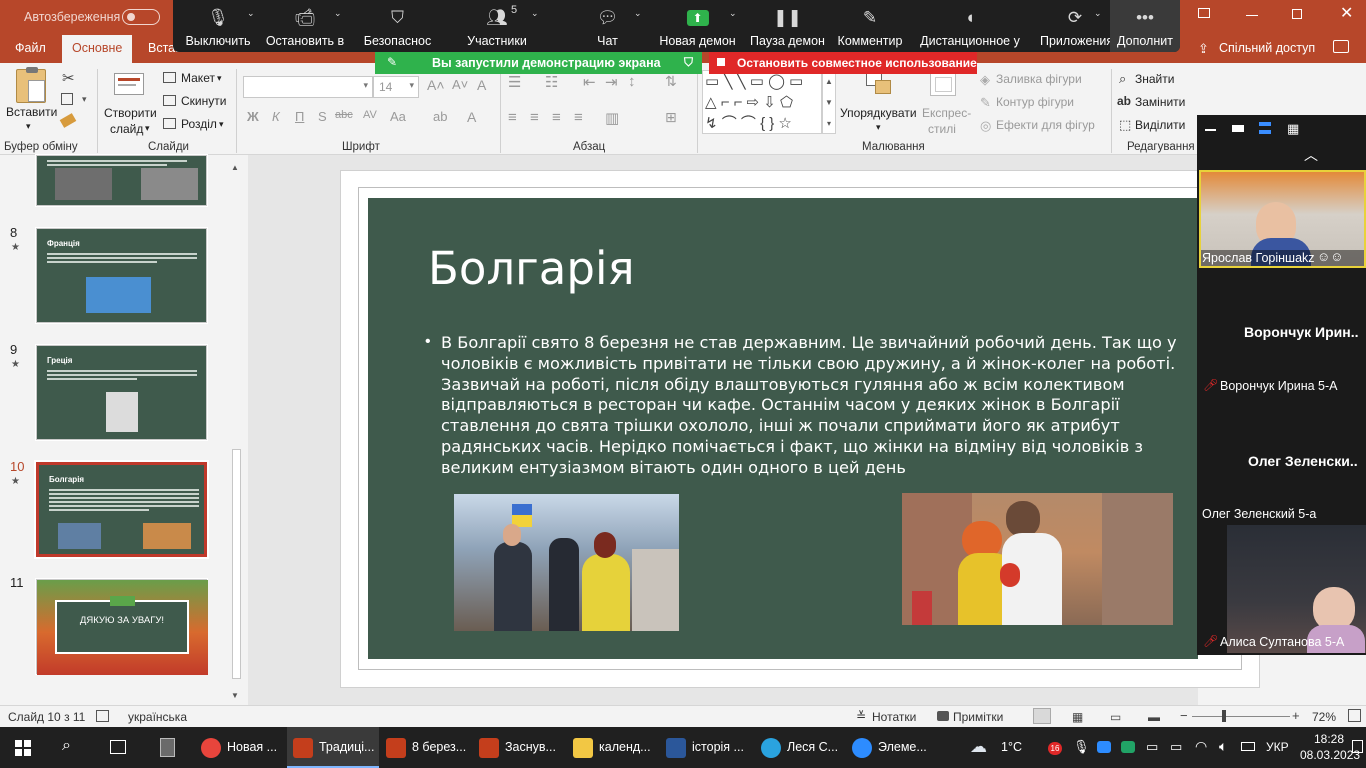 Image resolution: width=1366 pixels, height=768 pixels. What do you see at coordinates (460, 84) in the screenshot?
I see `decrease-font-icon: A˅` at bounding box center [460, 84].